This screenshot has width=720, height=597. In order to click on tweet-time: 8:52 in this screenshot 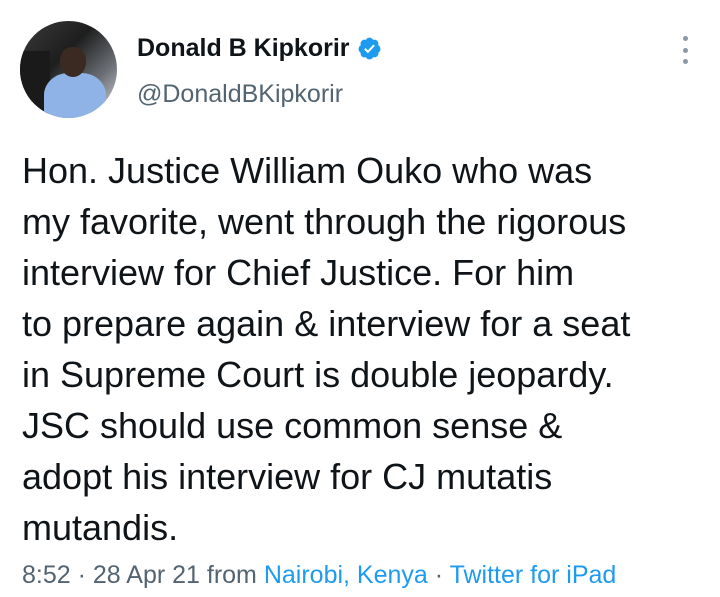, I will do `click(46, 575)`.